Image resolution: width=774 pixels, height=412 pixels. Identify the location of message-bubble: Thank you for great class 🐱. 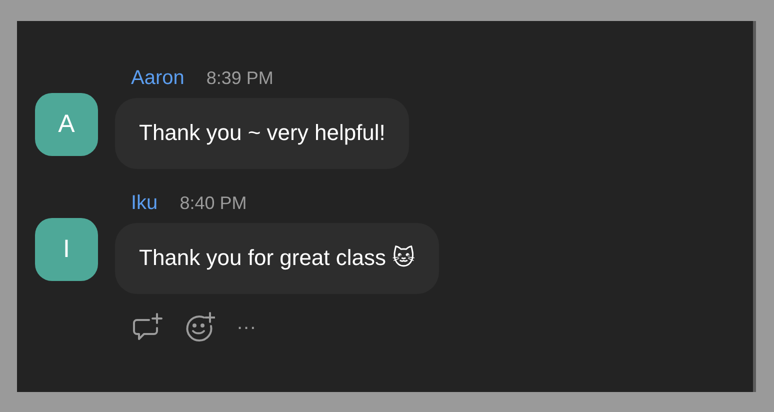
(277, 258).